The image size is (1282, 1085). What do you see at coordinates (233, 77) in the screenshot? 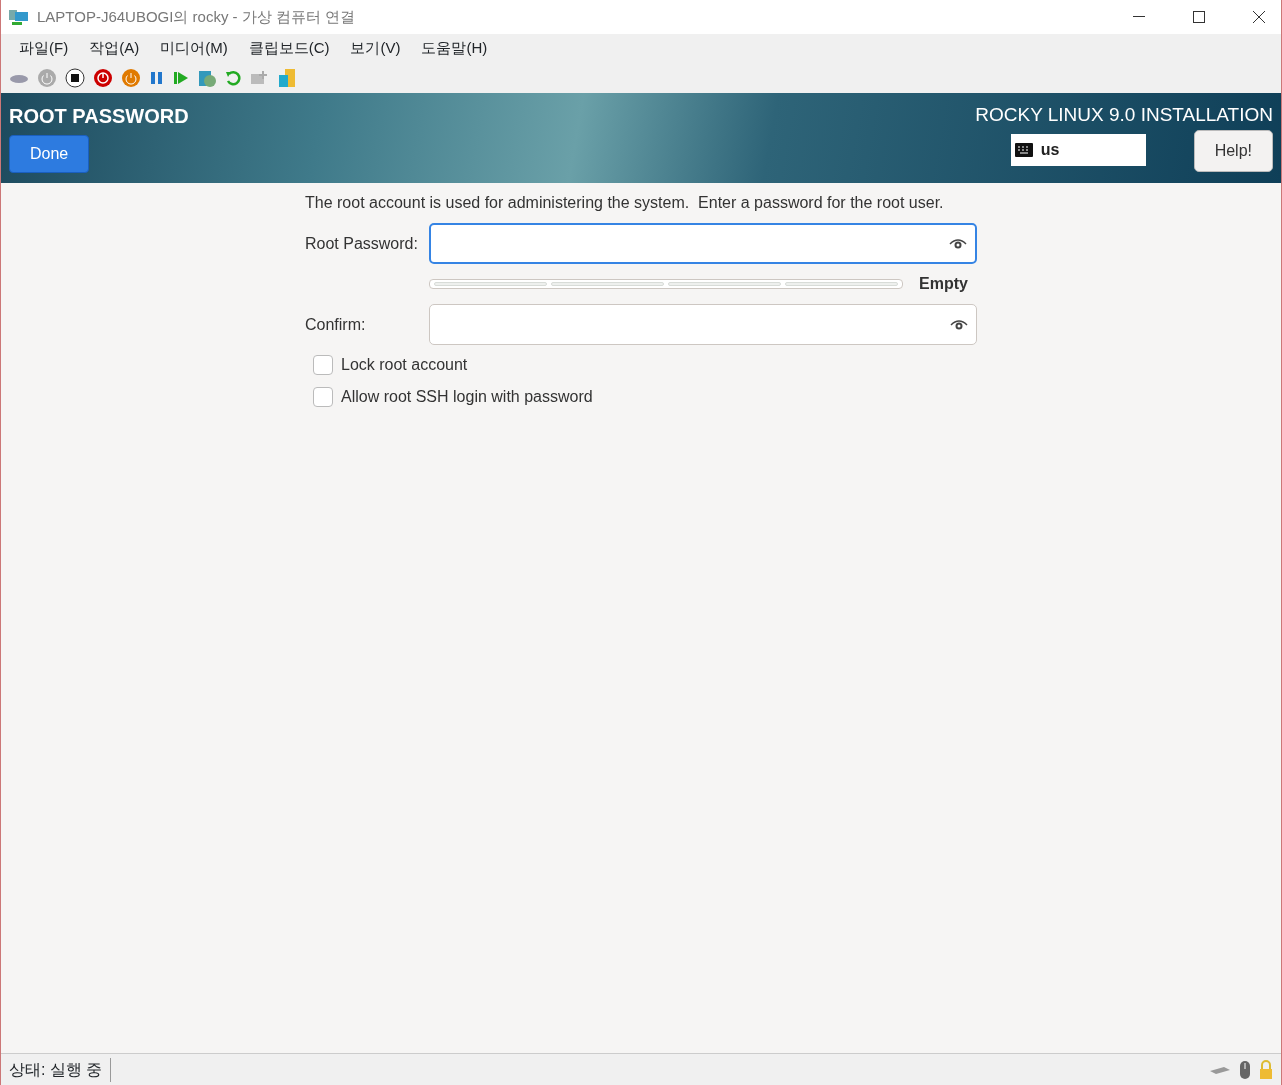
I see `undo-icon` at bounding box center [233, 77].